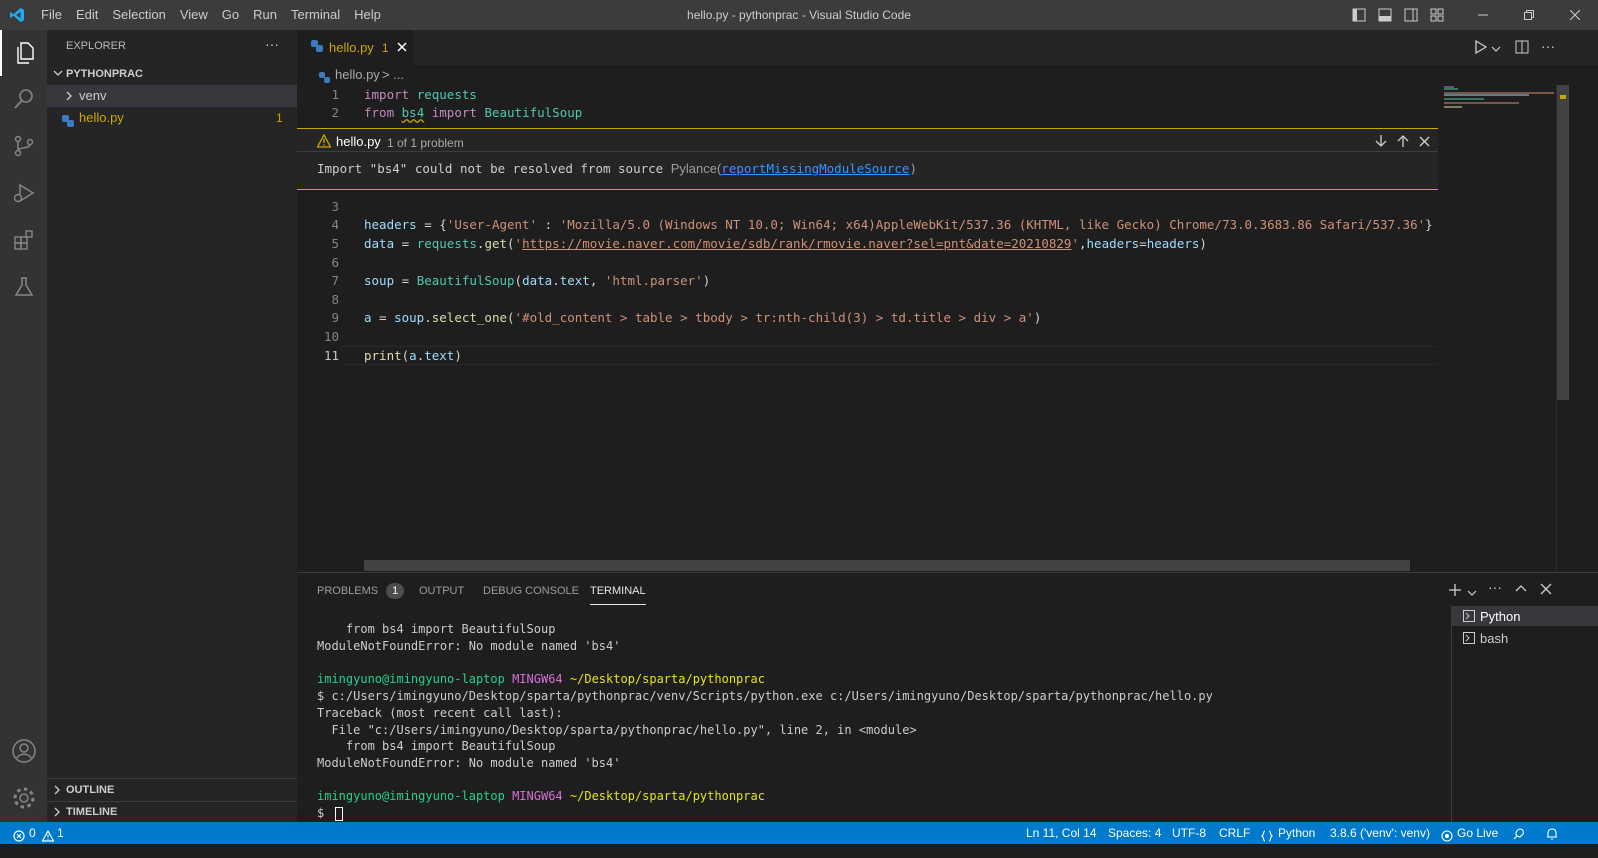 Image resolution: width=1598 pixels, height=858 pixels. Describe the element at coordinates (1494, 638) in the screenshot. I see `terminal-item-label: bash` at that location.